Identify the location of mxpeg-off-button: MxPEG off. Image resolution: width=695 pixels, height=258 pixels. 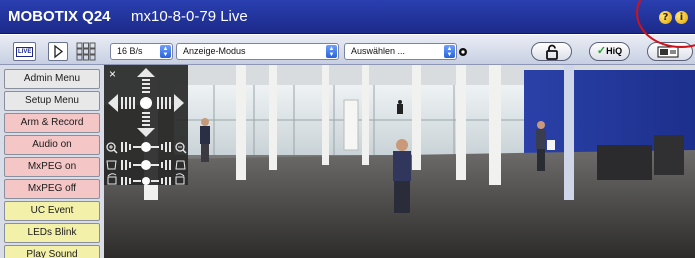
(52, 189).